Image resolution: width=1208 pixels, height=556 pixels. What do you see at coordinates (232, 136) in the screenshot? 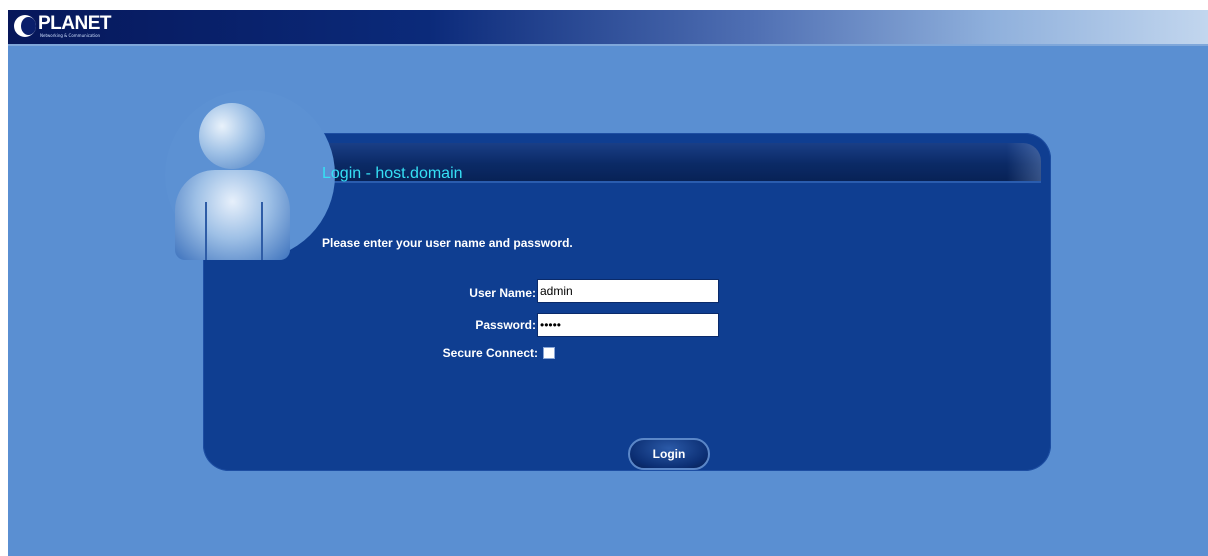
I see `avatar-head` at bounding box center [232, 136].